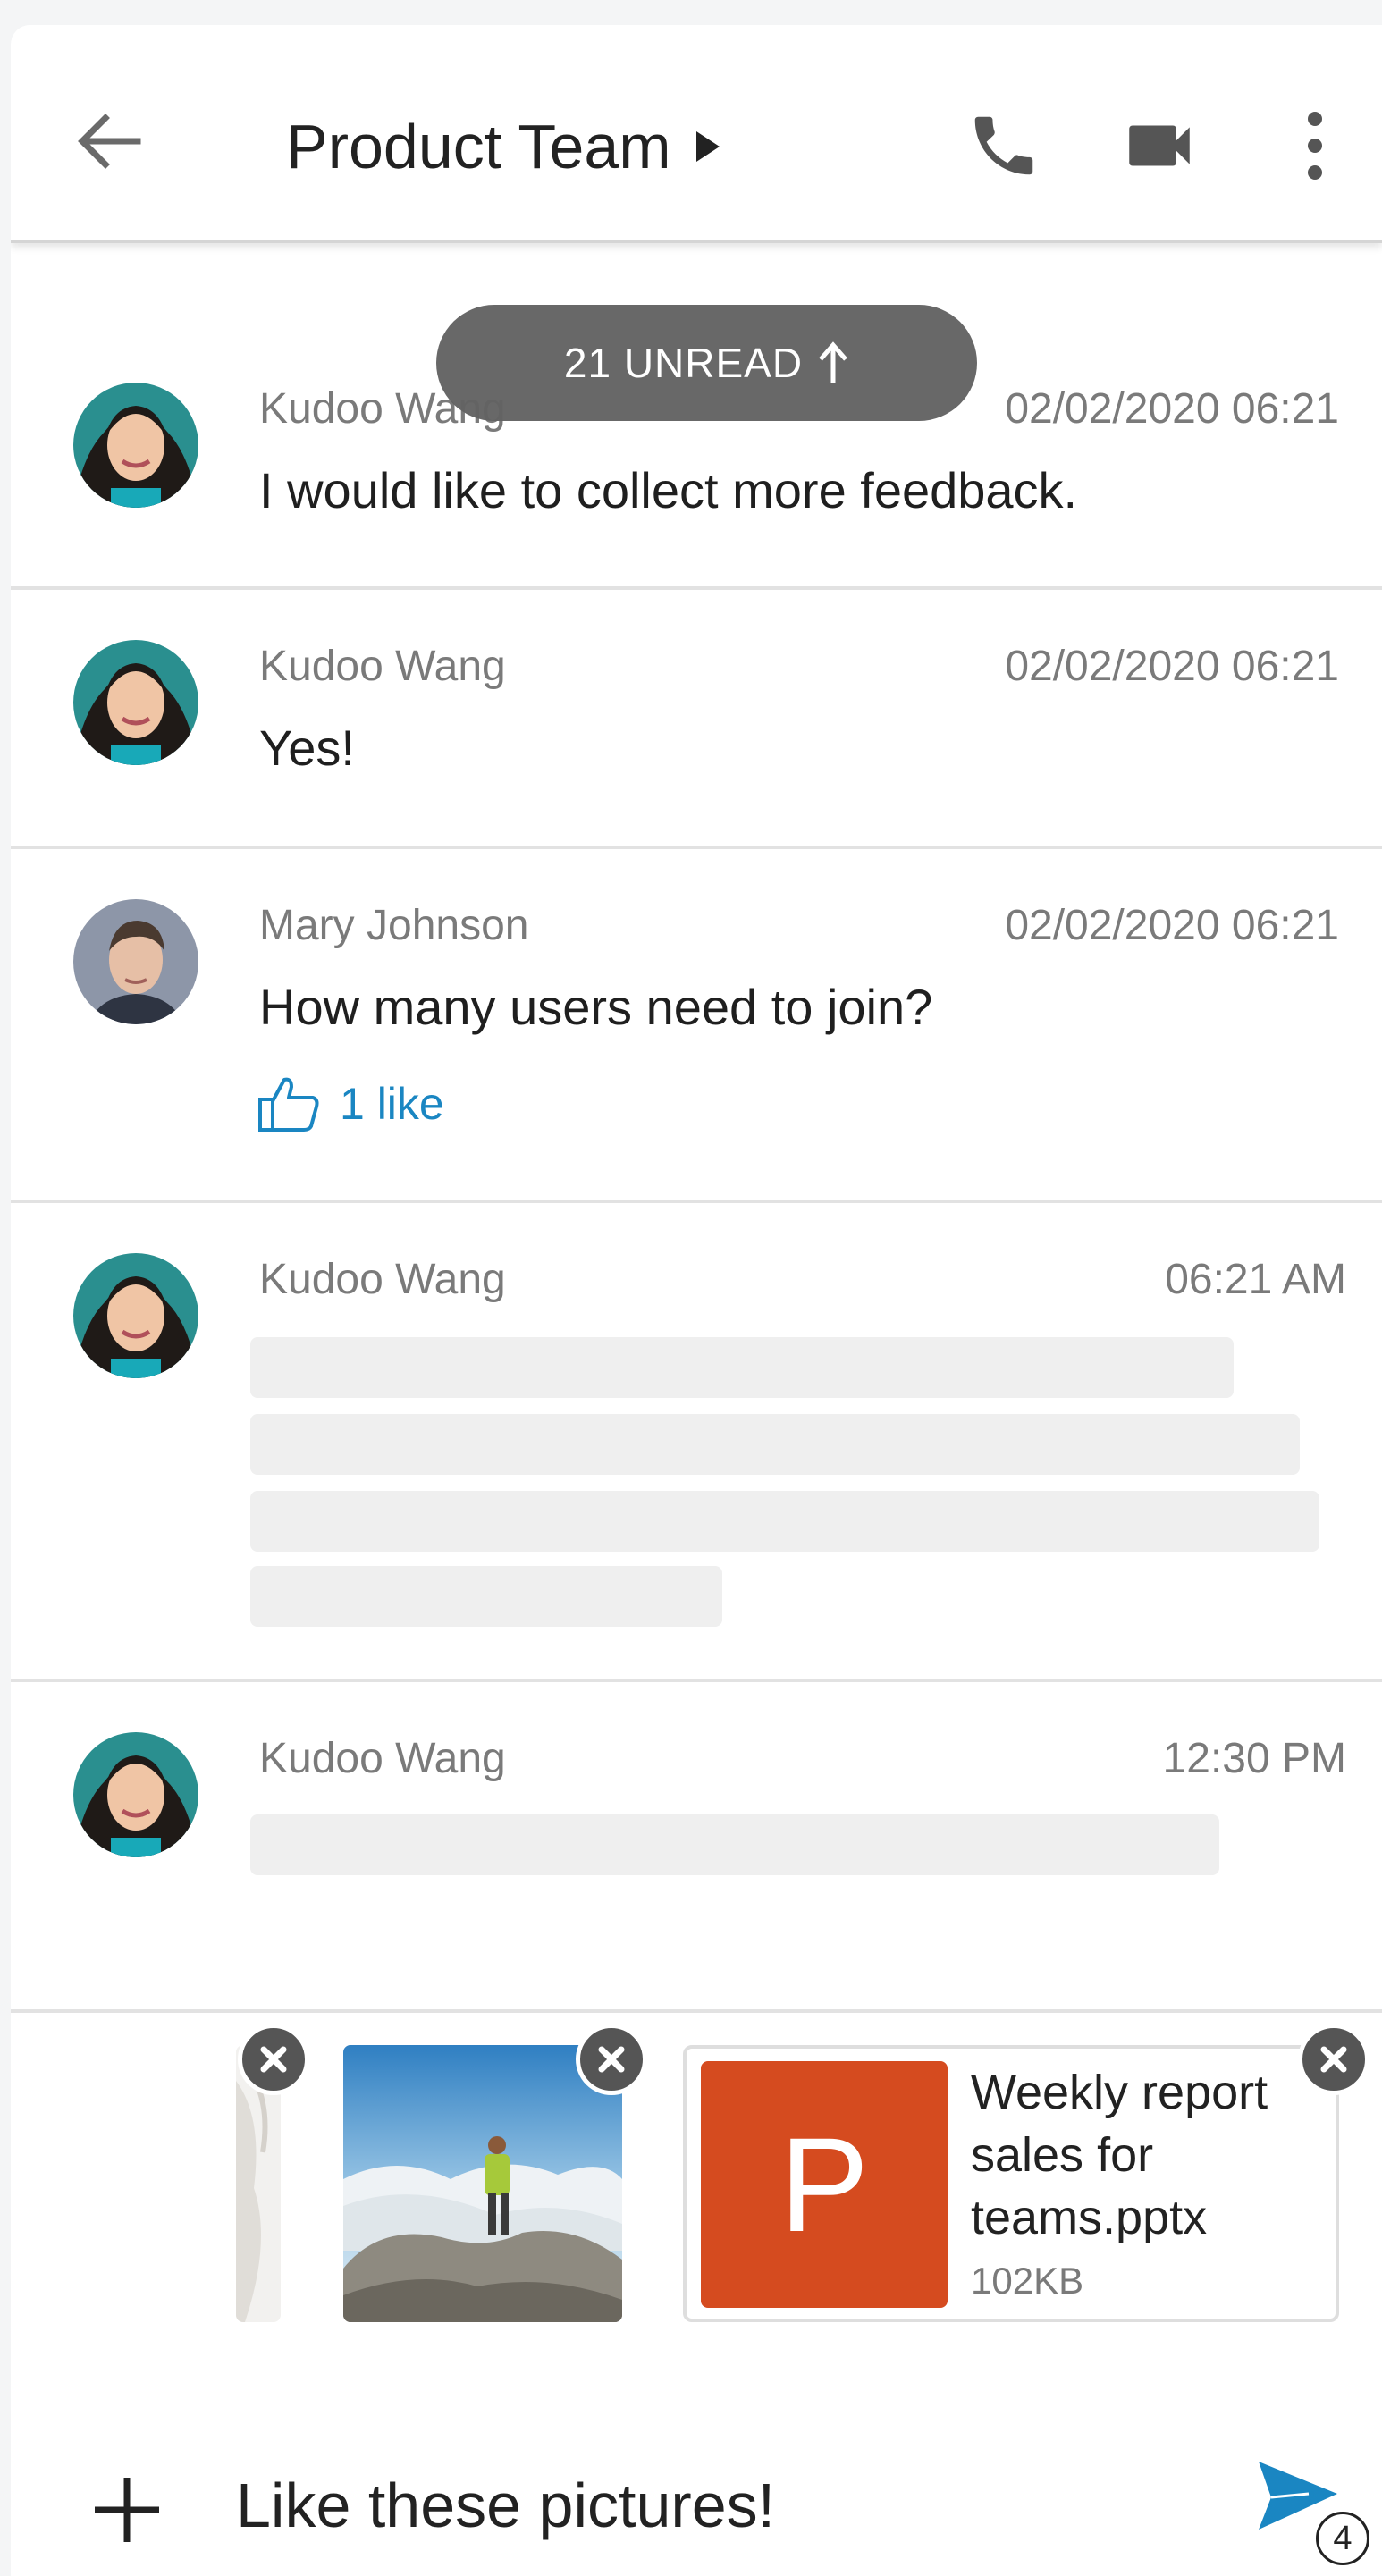 The width and height of the screenshot is (1382, 2576). Describe the element at coordinates (1313, 2512) in the screenshot. I see `send-button: 4` at that location.